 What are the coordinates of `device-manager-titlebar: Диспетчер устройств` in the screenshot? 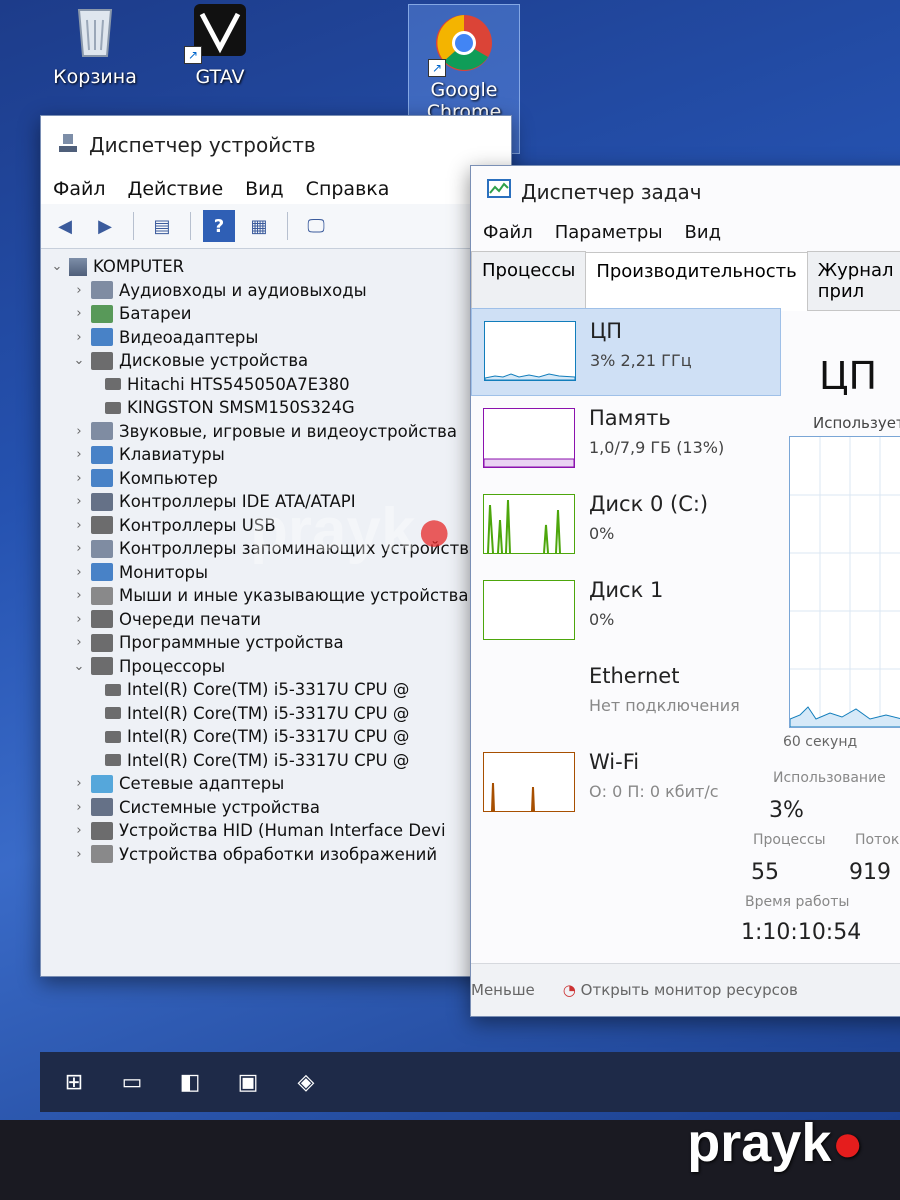 It's located at (276, 145).